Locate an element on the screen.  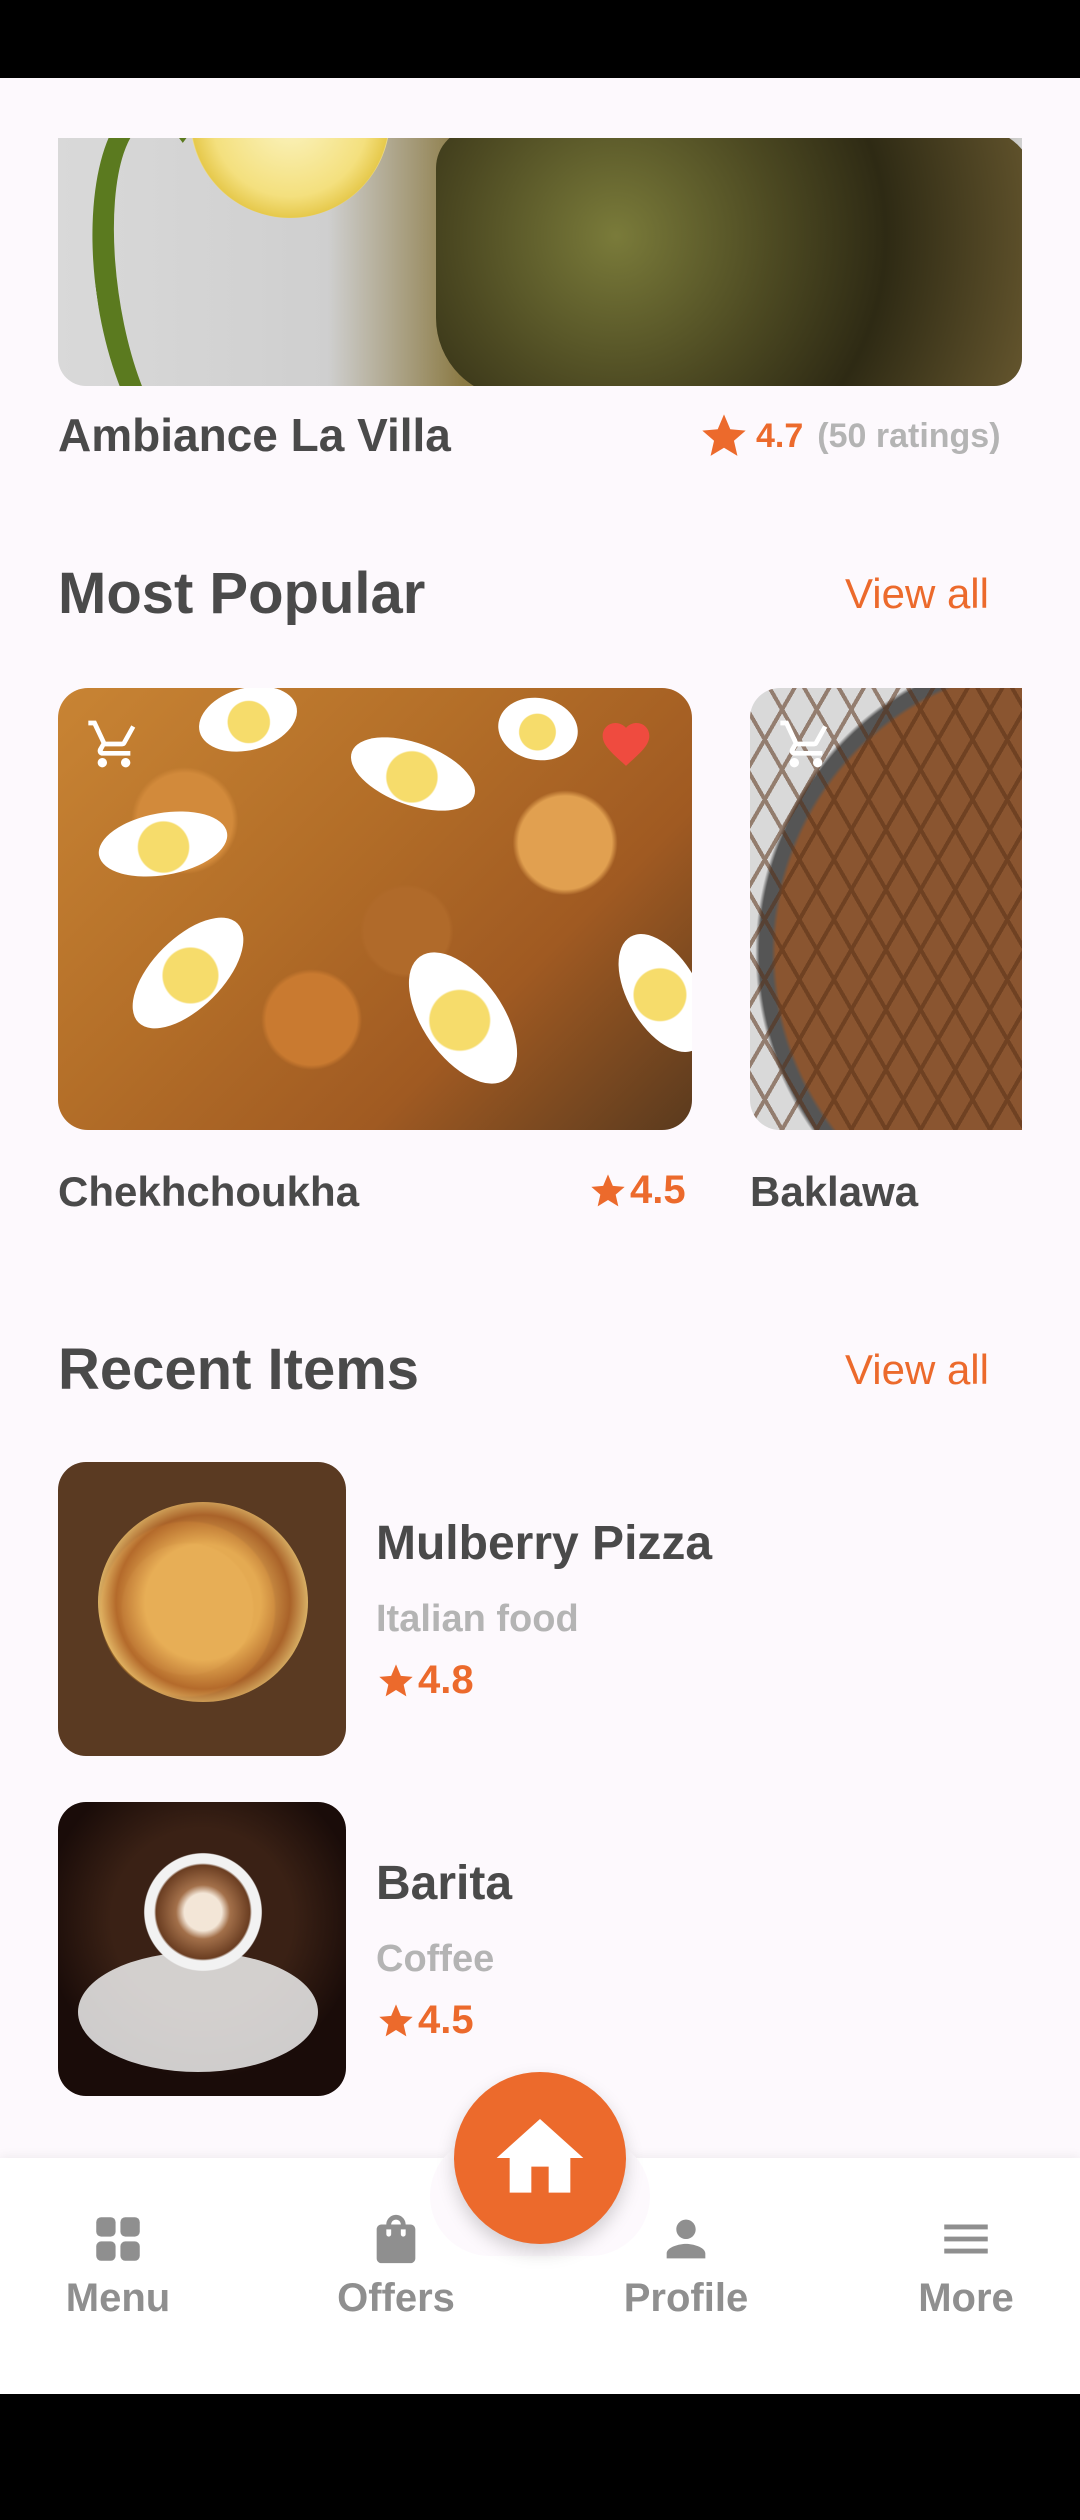
popular-item-rating: 4.5 is located at coordinates (637, 1190).